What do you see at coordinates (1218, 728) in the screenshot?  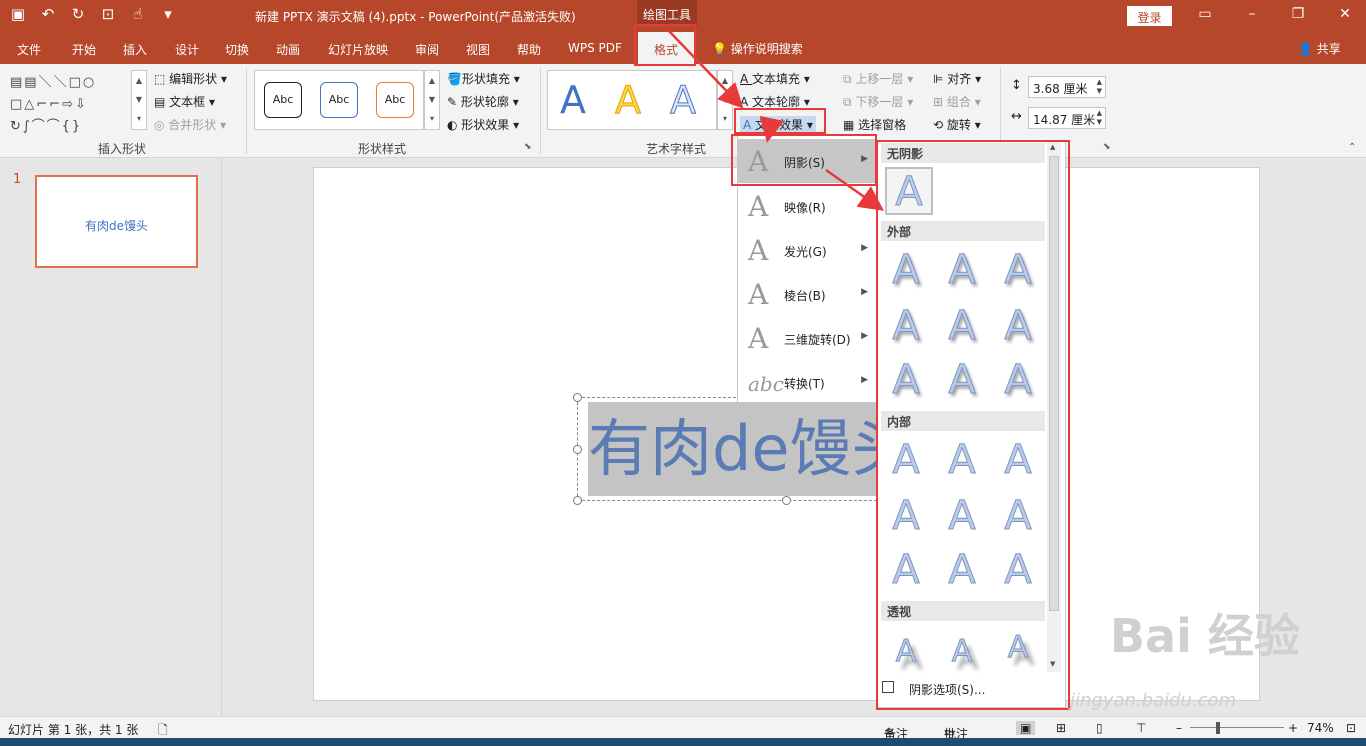 I see `zoom-slider-thumb` at bounding box center [1218, 728].